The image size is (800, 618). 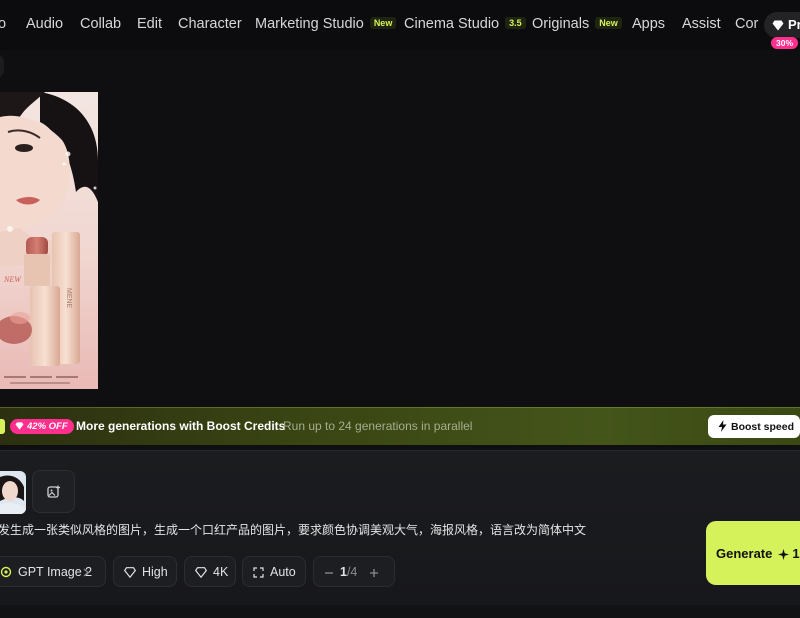 What do you see at coordinates (561, 24) in the screenshot?
I see `nav-item-label: Originals` at bounding box center [561, 24].